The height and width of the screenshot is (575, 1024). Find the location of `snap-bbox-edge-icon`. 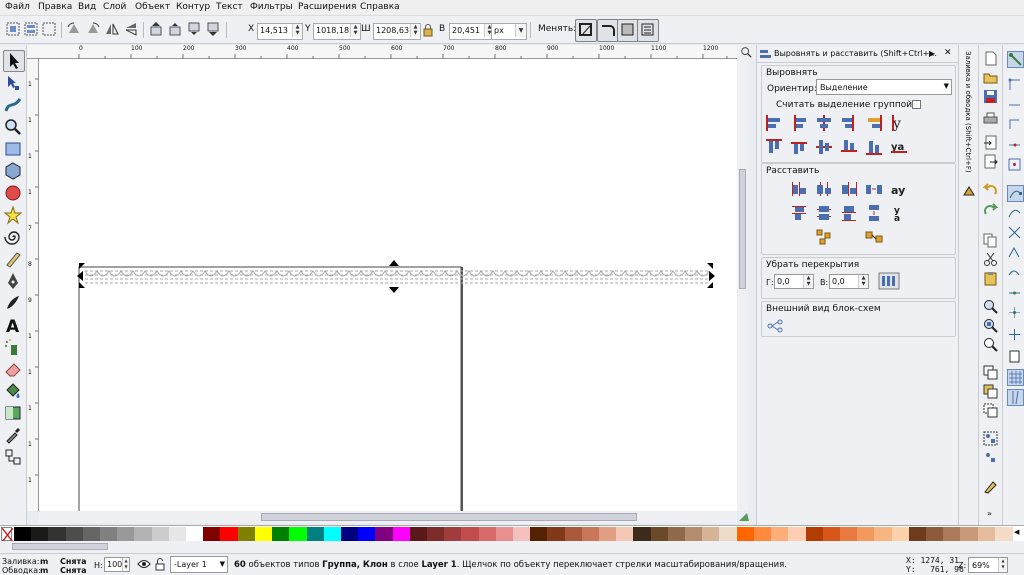

snap-bbox-edge-icon is located at coordinates (1014, 104).